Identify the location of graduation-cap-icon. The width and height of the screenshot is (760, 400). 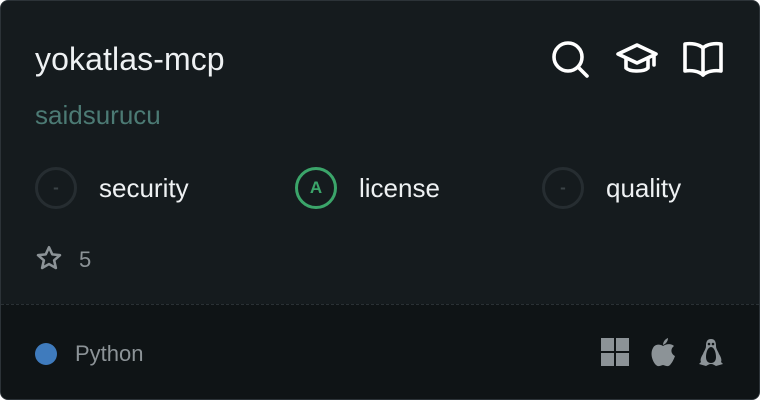
(637, 59).